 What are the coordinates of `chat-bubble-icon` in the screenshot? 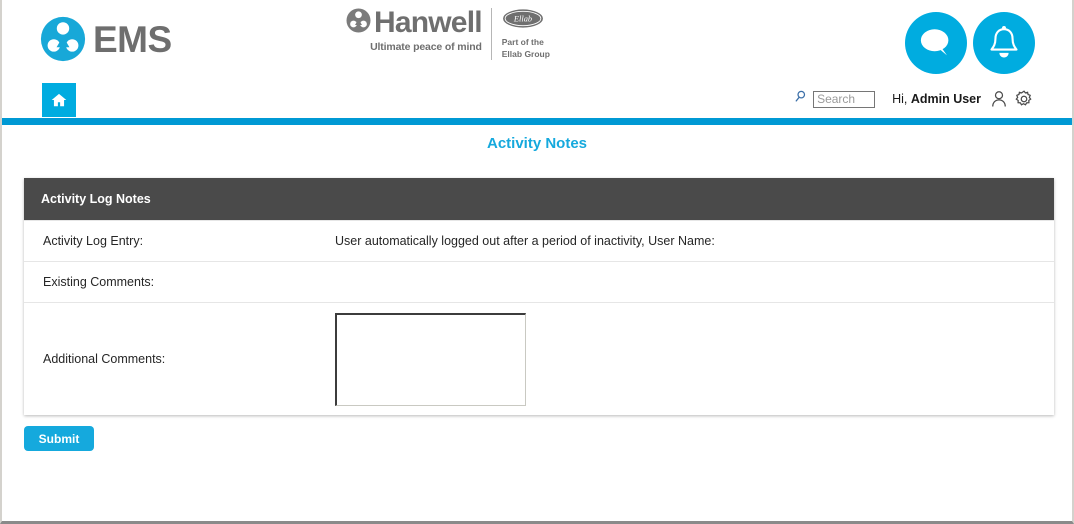 It's located at (936, 43).